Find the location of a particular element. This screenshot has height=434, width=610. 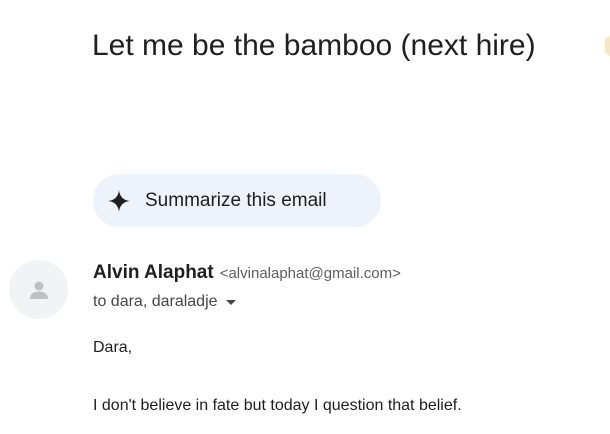

caret-down-icon is located at coordinates (230, 302).